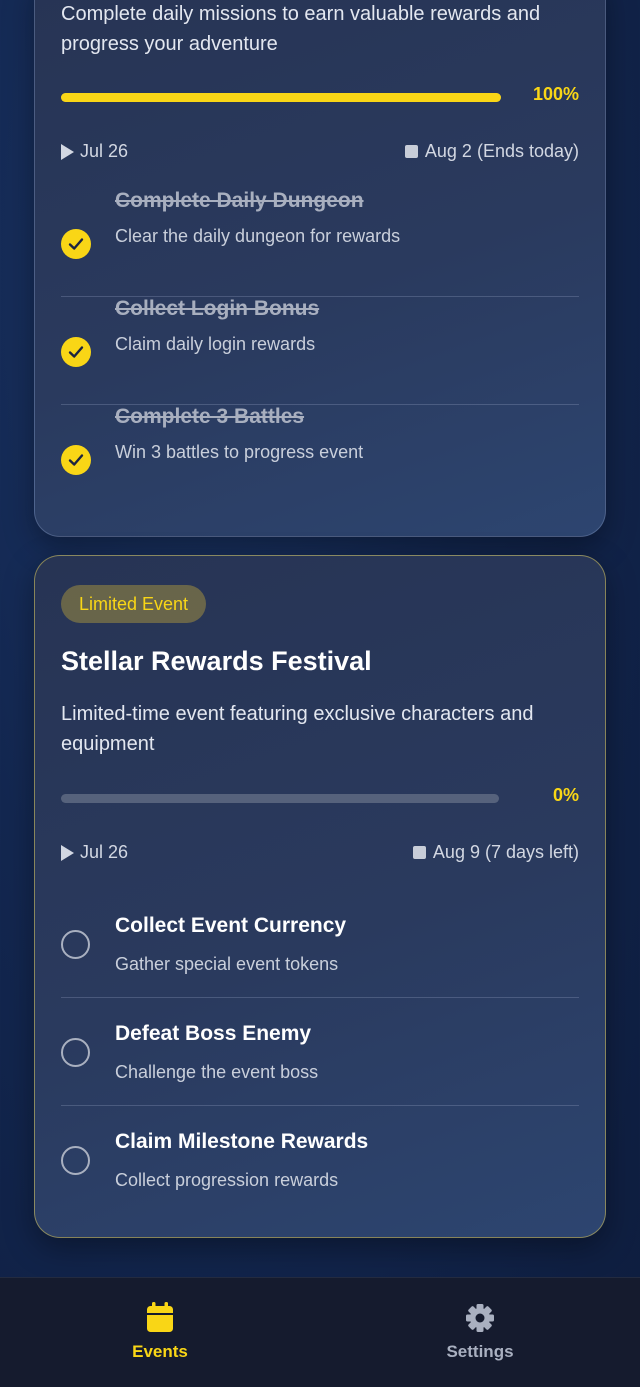  Describe the element at coordinates (160, 1351) in the screenshot. I see `nav-events-label: Events` at that location.